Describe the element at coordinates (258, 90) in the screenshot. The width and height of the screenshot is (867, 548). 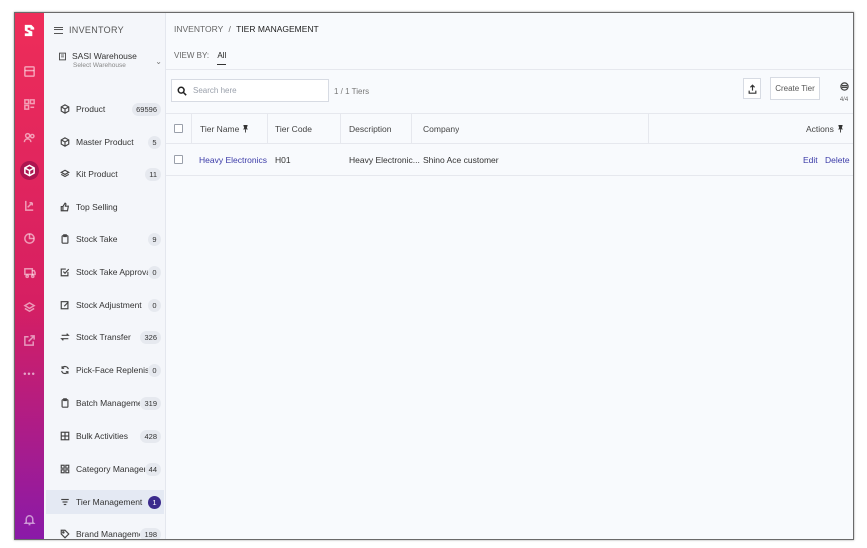
I see `search-input` at that location.